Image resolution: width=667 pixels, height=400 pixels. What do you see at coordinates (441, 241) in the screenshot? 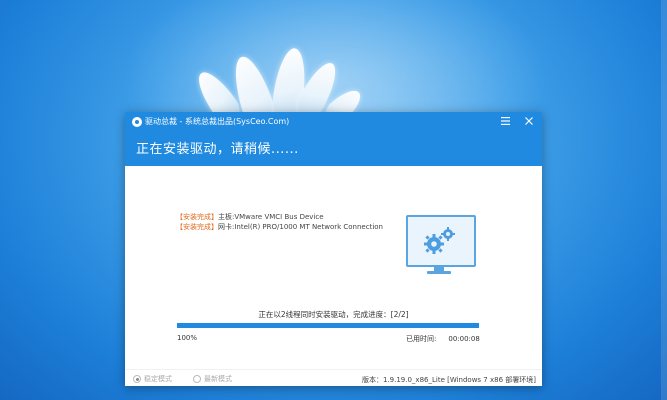
I see `monitor-gears-icon` at bounding box center [441, 241].